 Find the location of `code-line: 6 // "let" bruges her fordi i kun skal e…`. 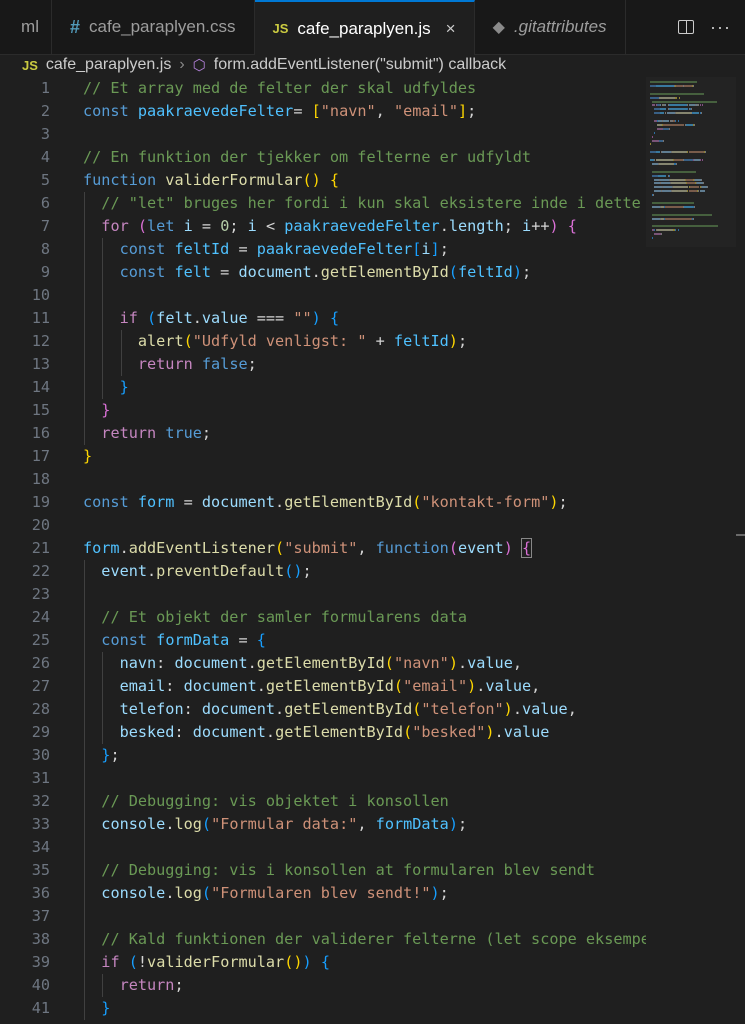

code-line: 6 // "let" bruges her fordi i kun skal e… is located at coordinates (323, 203).